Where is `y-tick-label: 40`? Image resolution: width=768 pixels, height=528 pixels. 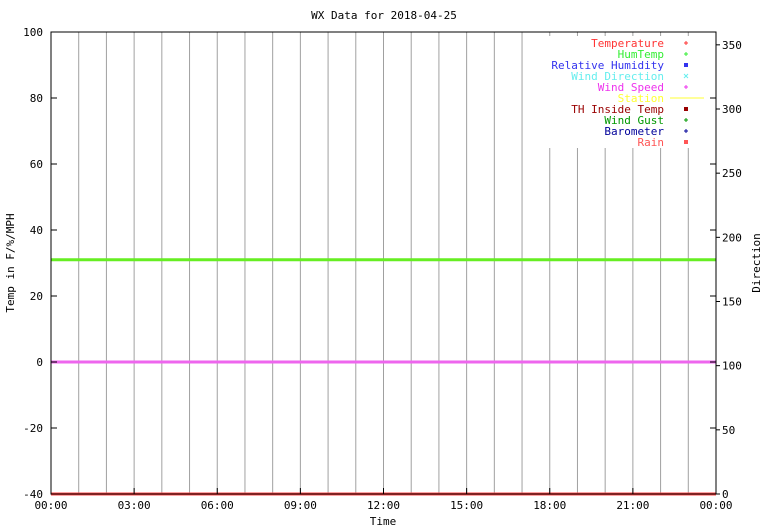
y-tick-label: 40 is located at coordinates (36, 230).